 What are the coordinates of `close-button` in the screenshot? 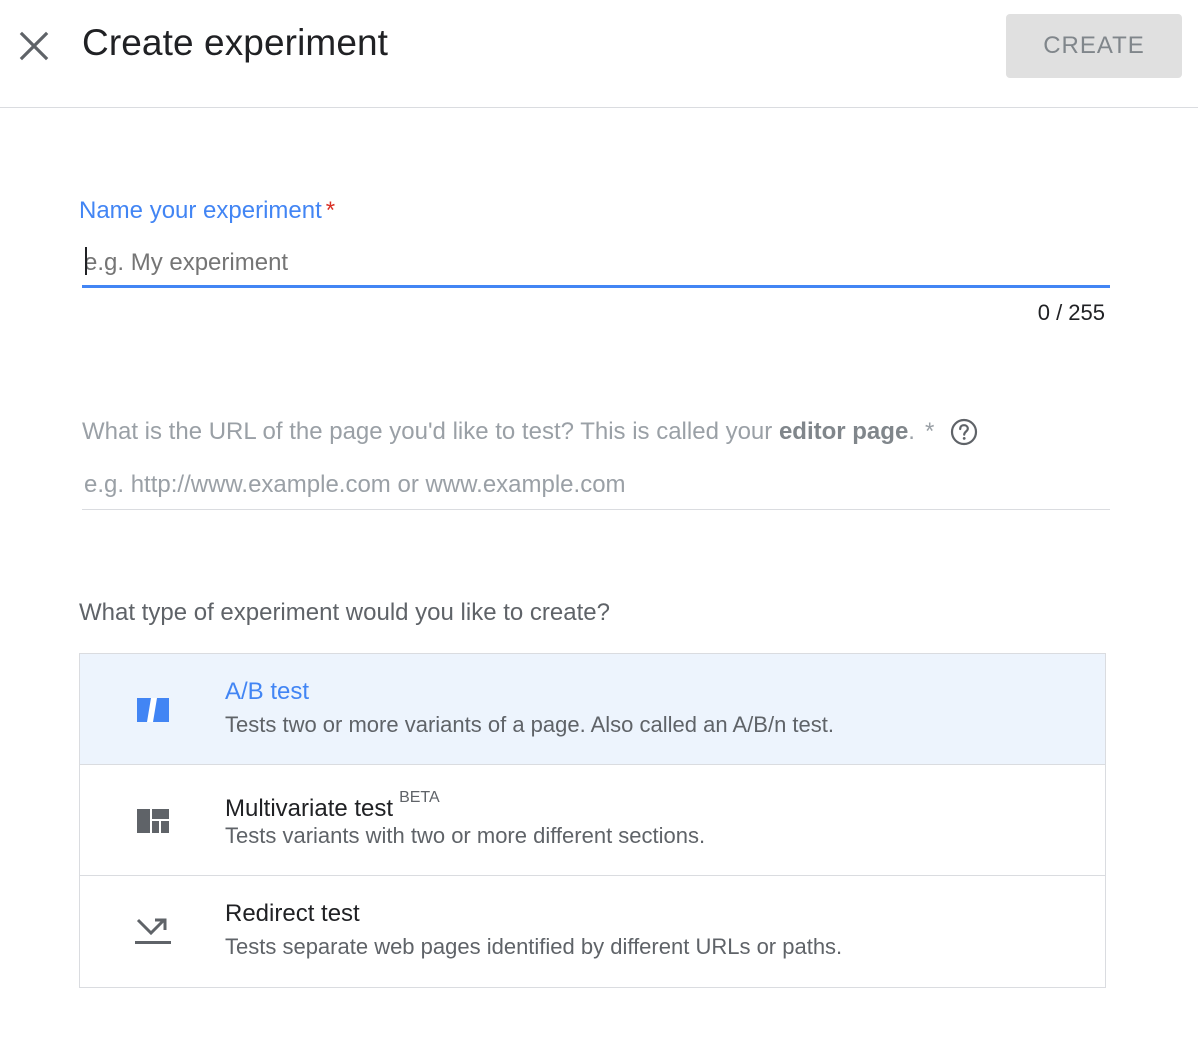 It's located at (34, 46).